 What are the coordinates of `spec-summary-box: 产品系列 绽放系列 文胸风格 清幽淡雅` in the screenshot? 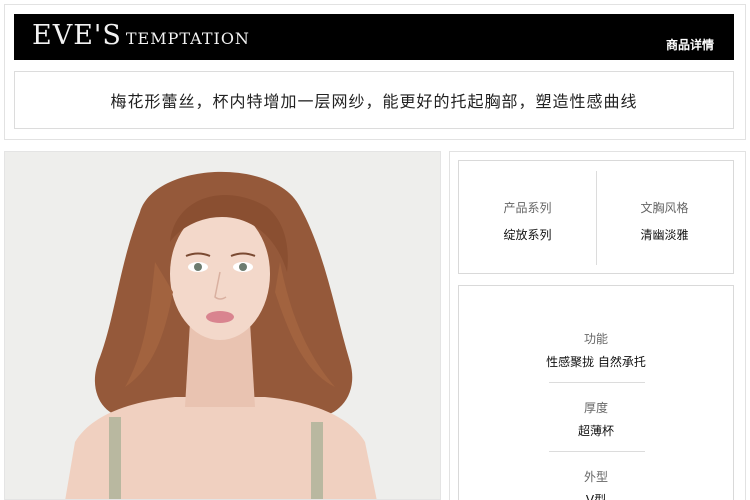 It's located at (596, 217).